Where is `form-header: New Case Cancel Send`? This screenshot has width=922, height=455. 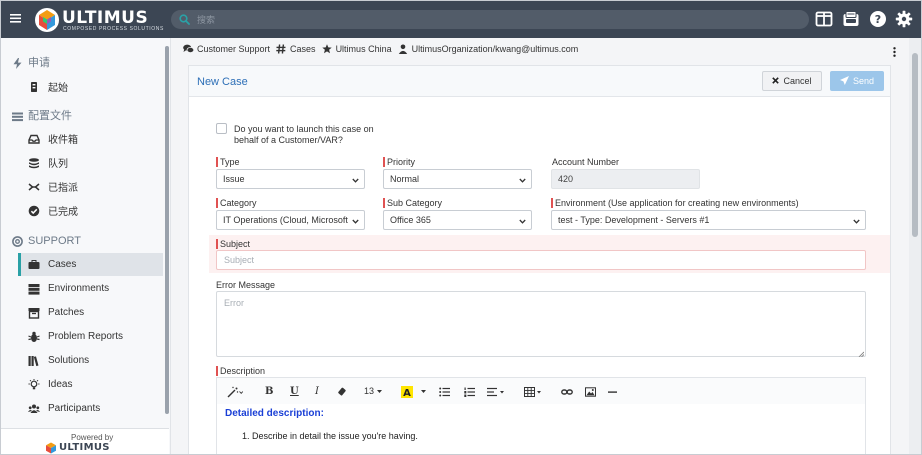
form-header: New Case Cancel Send is located at coordinates (539, 81).